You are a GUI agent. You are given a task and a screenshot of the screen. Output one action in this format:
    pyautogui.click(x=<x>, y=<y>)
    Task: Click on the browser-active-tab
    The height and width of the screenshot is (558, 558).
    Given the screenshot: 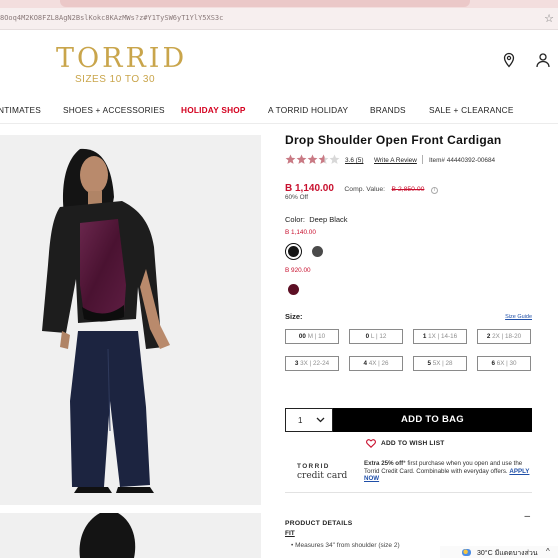 What is the action you would take?
    pyautogui.click(x=265, y=3)
    